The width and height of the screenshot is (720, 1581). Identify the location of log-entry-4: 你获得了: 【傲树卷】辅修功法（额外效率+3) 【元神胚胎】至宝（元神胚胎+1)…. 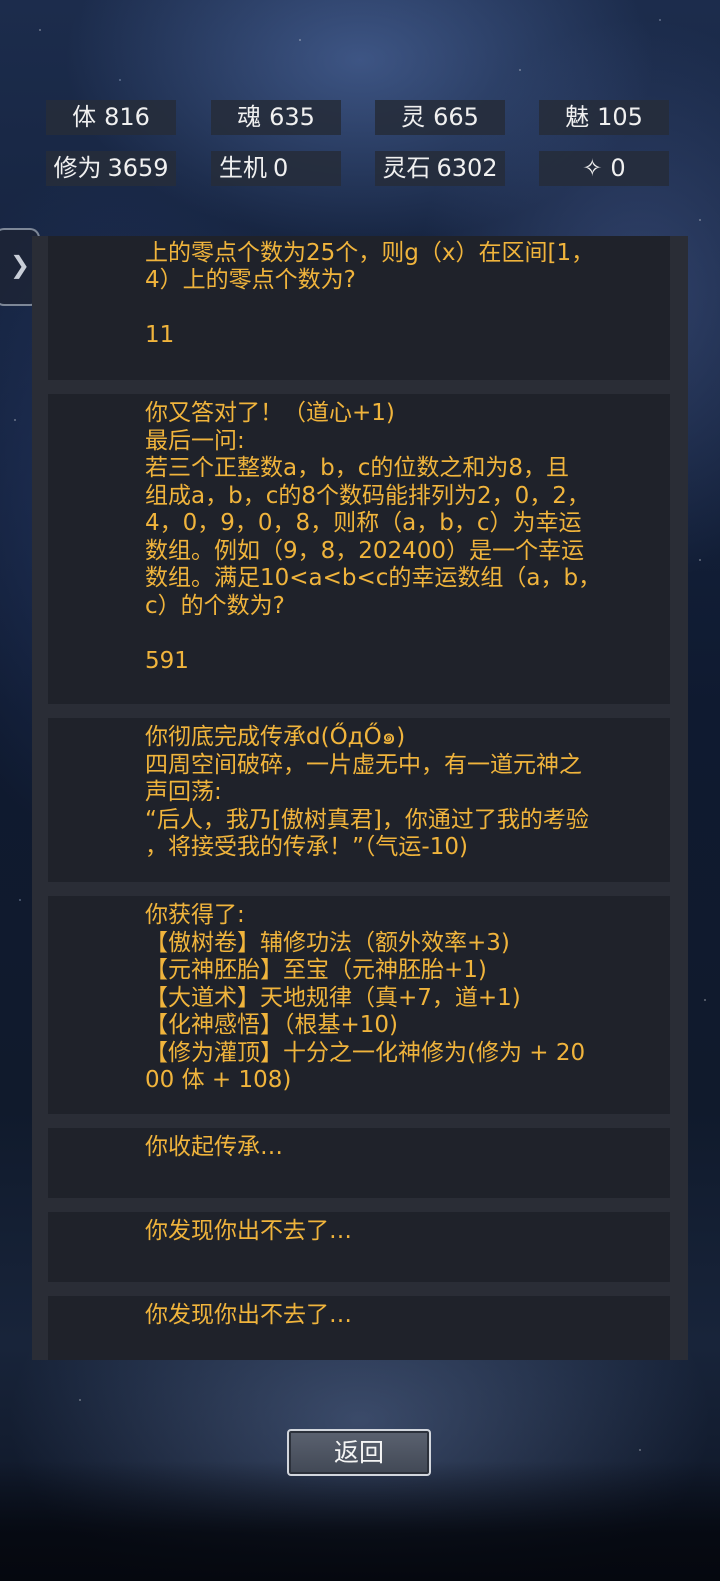
(359, 1005).